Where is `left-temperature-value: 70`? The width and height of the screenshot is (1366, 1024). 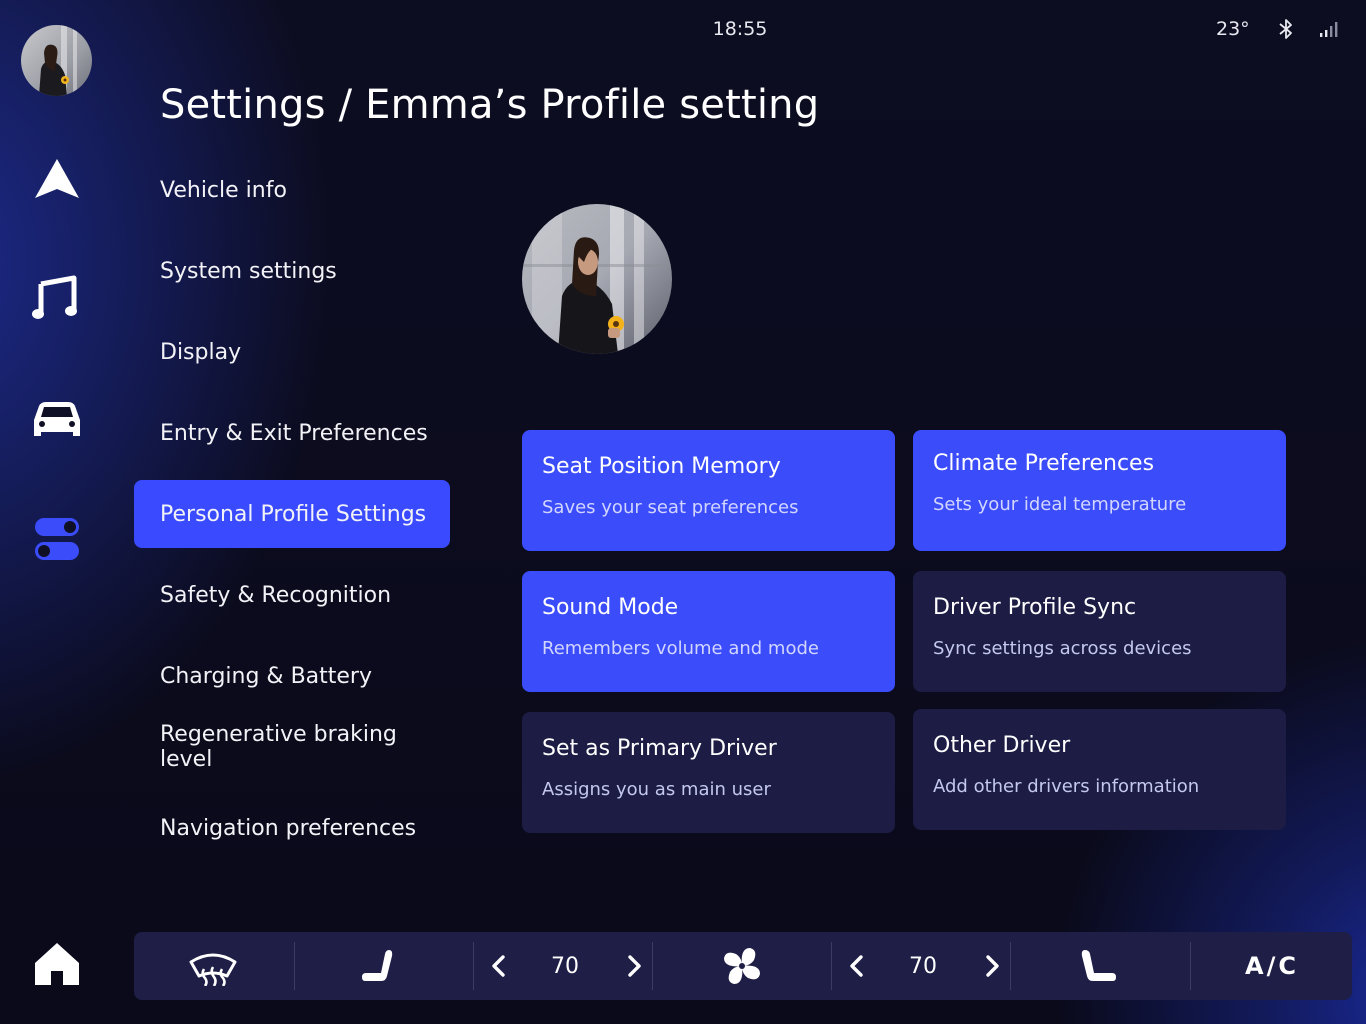 left-temperature-value: 70 is located at coordinates (565, 966).